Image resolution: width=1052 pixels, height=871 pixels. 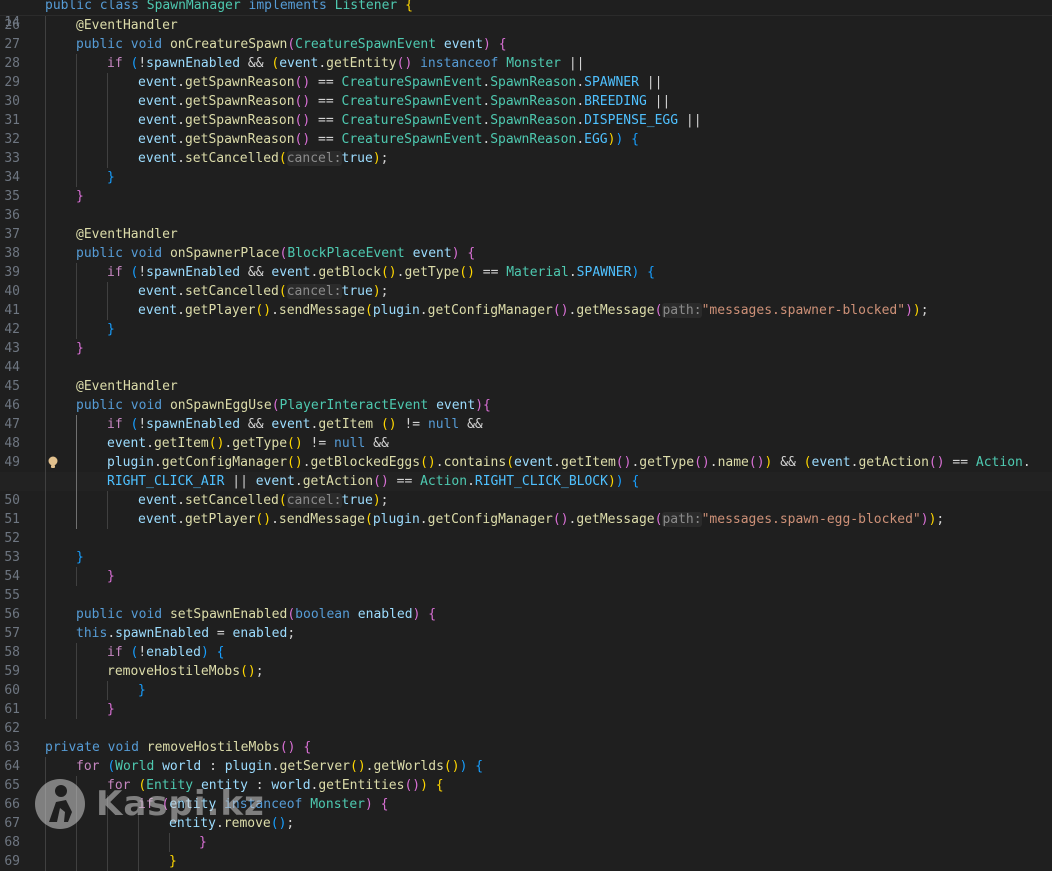 What do you see at coordinates (12, 766) in the screenshot?
I see `line-number: 64` at bounding box center [12, 766].